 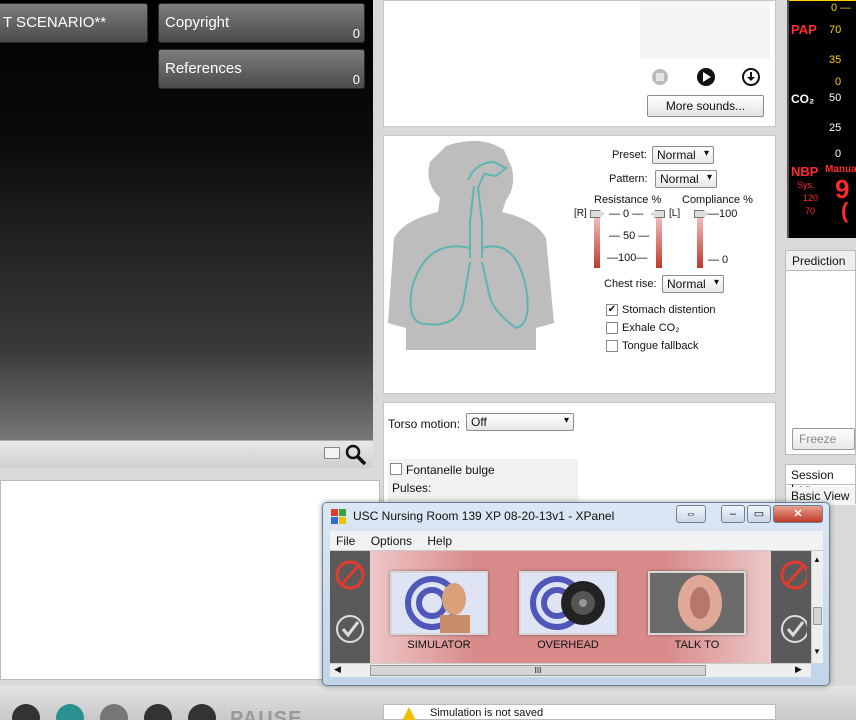 What do you see at coordinates (612, 346) in the screenshot?
I see `tongue-fallback-checkbox` at bounding box center [612, 346].